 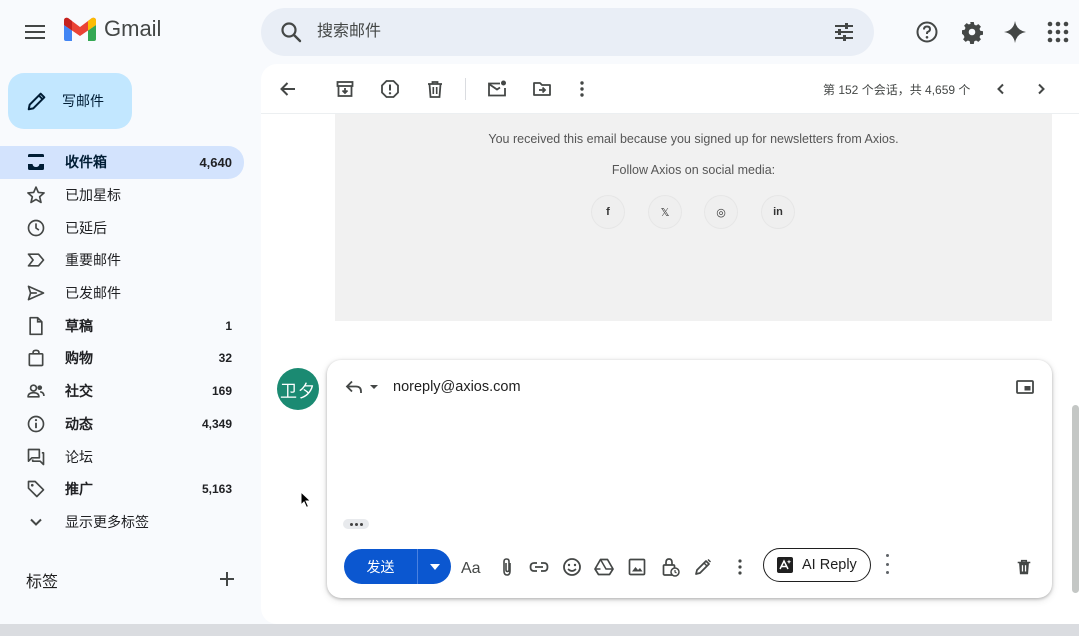 I want to click on compose-button: 写邮件, so click(x=70, y=101).